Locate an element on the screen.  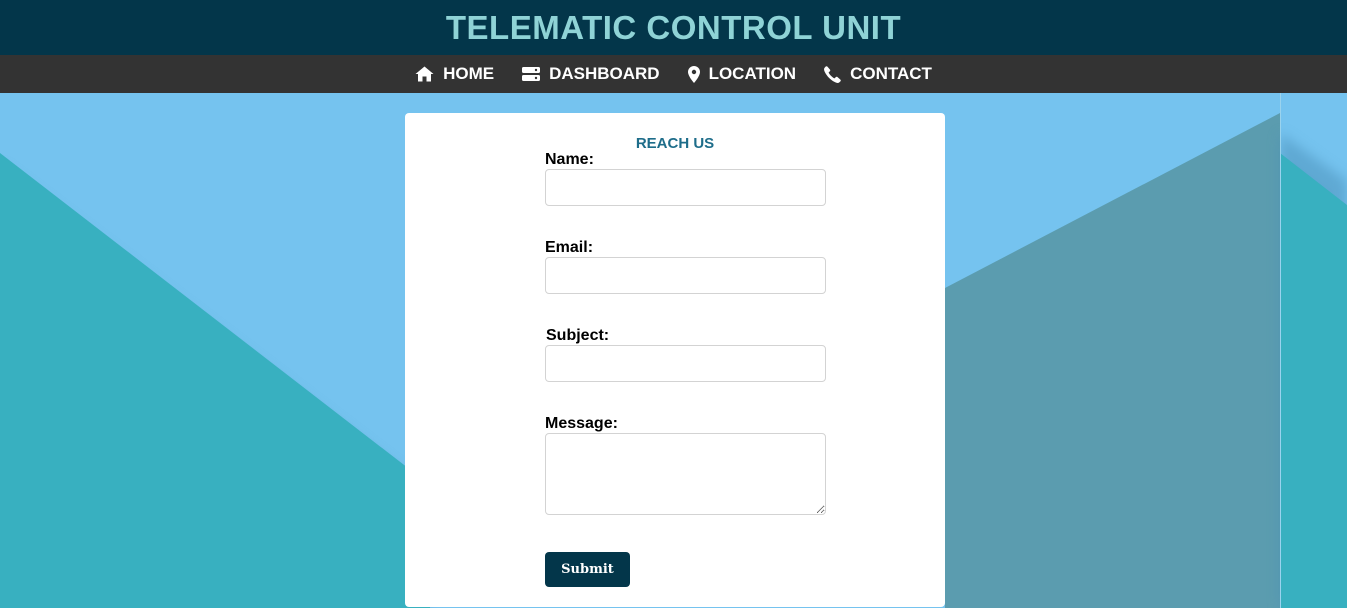
nav-label-contact: CONTACT is located at coordinates (891, 73).